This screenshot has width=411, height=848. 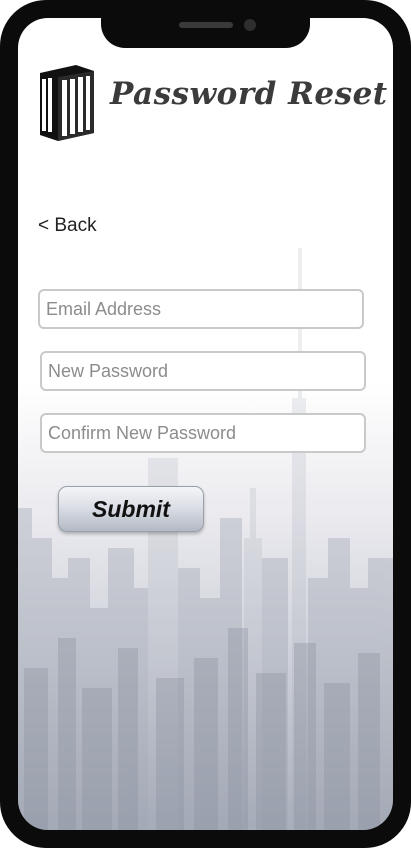 I want to click on back-link: < Back, so click(x=67, y=226).